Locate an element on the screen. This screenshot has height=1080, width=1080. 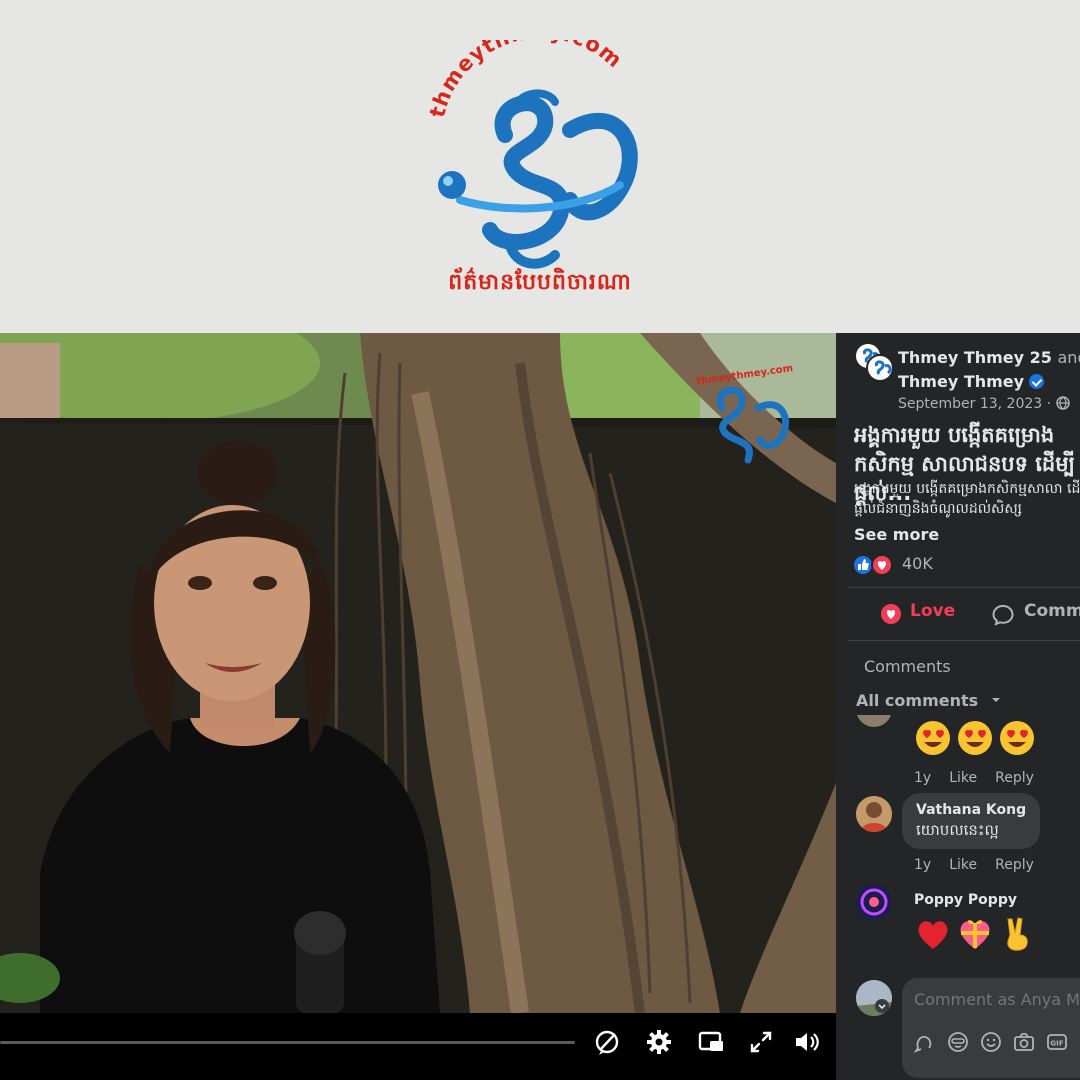
comment-author: Poppy Poppy is located at coordinates (965, 900).